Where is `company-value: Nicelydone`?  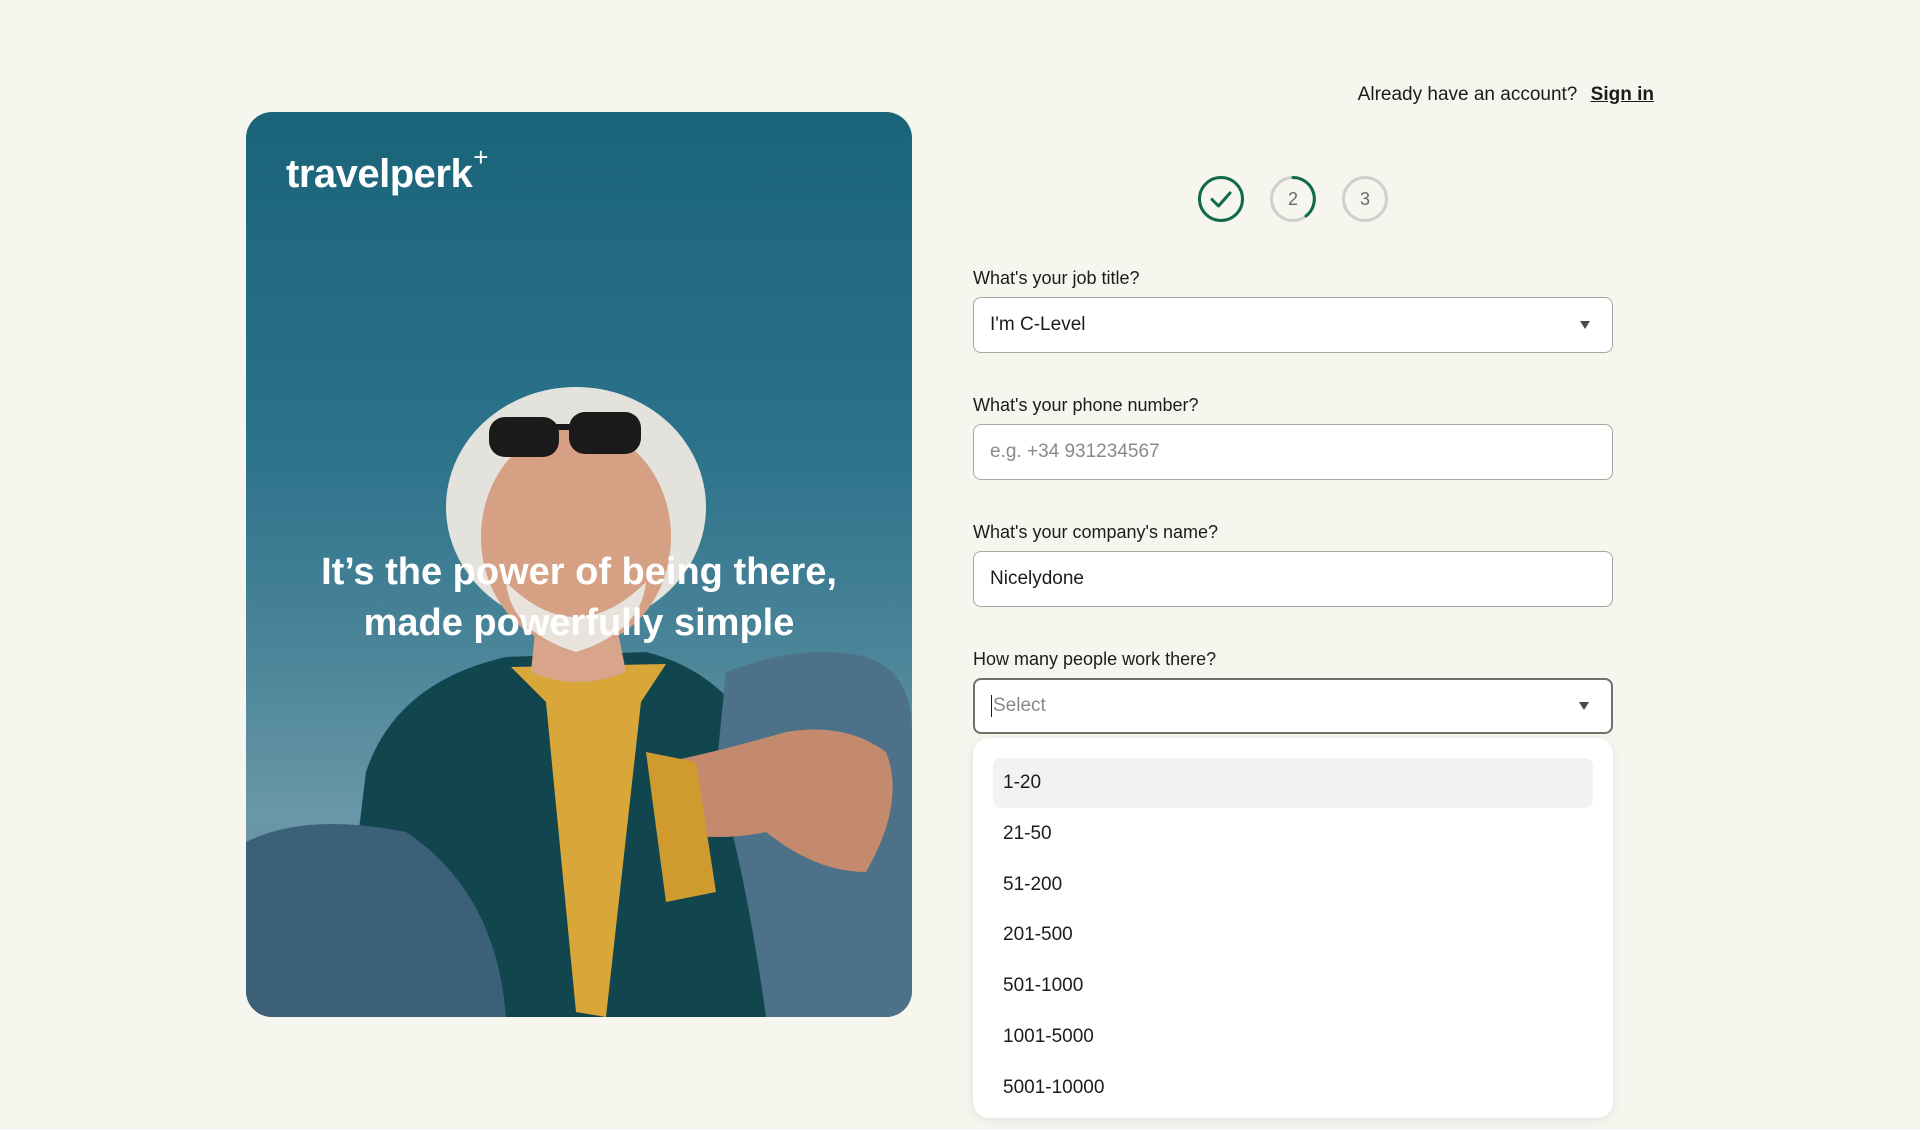 company-value: Nicelydone is located at coordinates (1037, 578).